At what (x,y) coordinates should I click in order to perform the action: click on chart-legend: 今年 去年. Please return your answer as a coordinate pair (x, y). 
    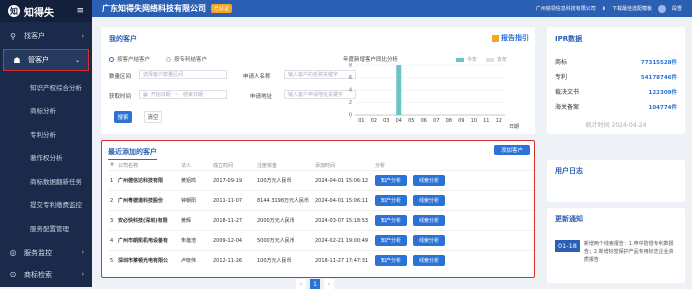
    Looking at the image, I should click on (481, 59).